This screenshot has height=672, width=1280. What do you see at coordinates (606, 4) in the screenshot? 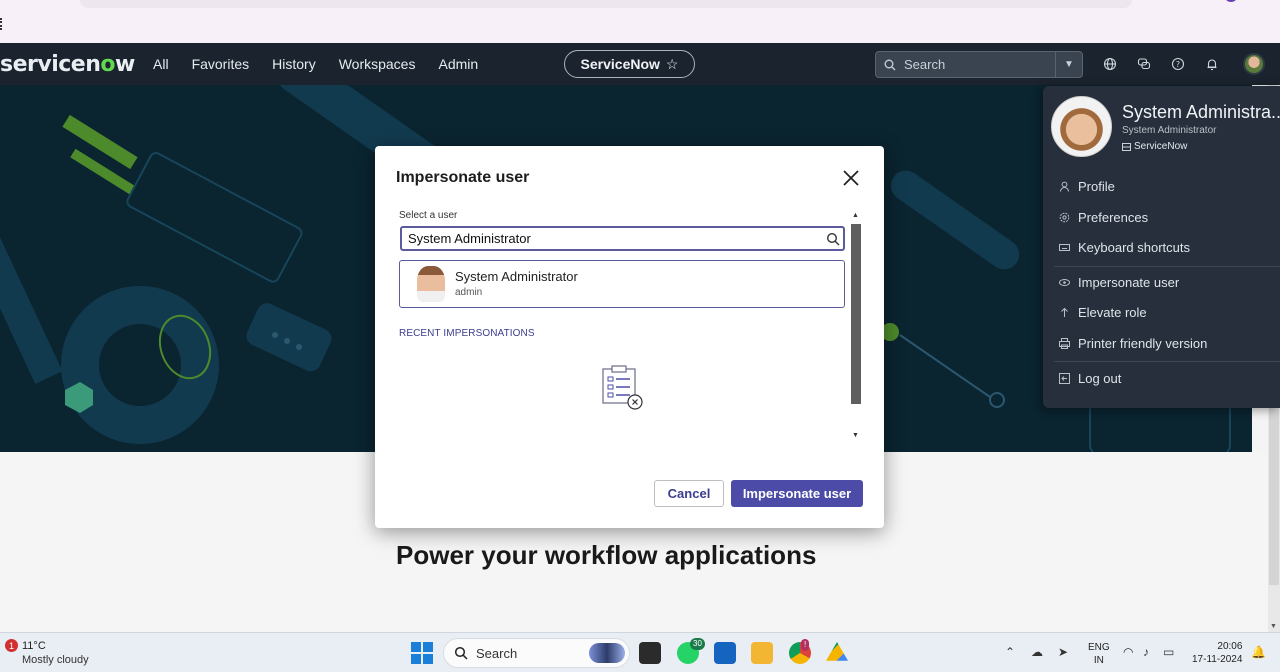
I see `address-bar` at bounding box center [606, 4].